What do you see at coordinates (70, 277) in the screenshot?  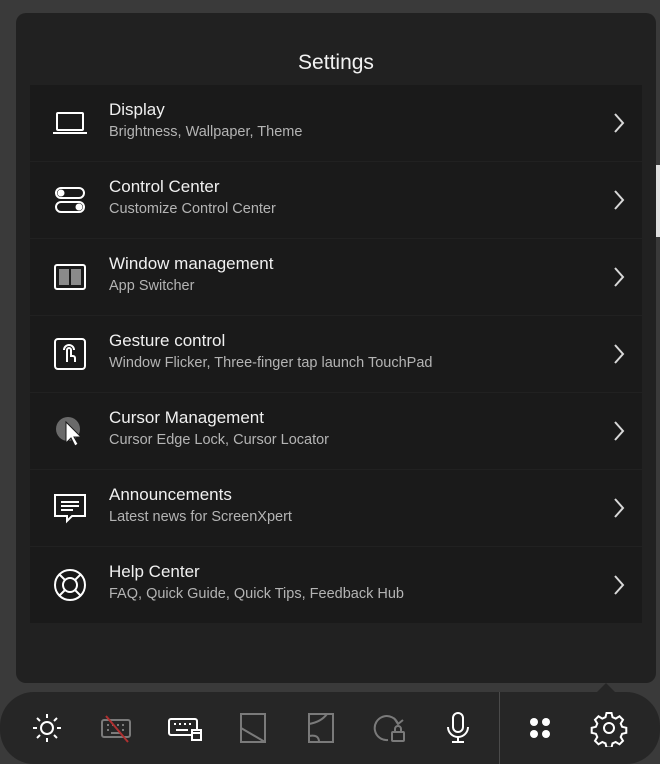 I see `window-split-icon` at bounding box center [70, 277].